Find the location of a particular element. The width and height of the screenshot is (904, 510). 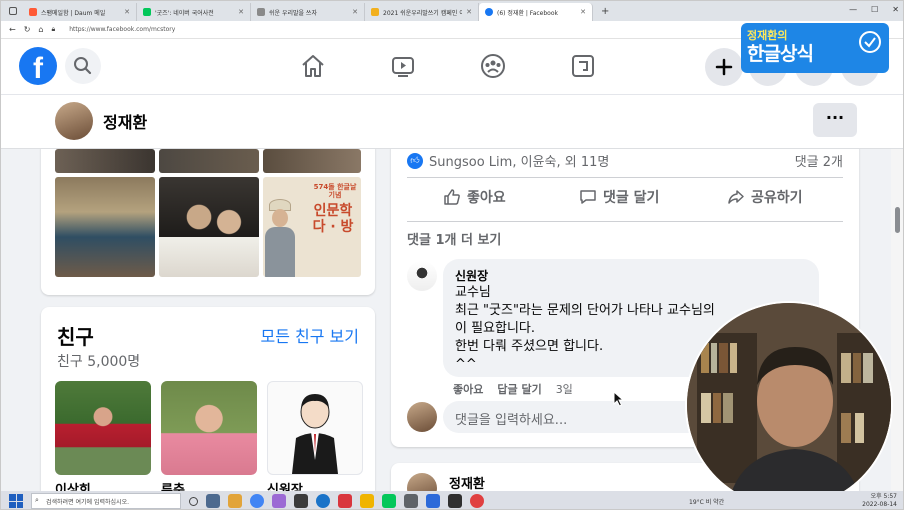

comment-reply-button: 답글 달기 is located at coordinates (519, 389).